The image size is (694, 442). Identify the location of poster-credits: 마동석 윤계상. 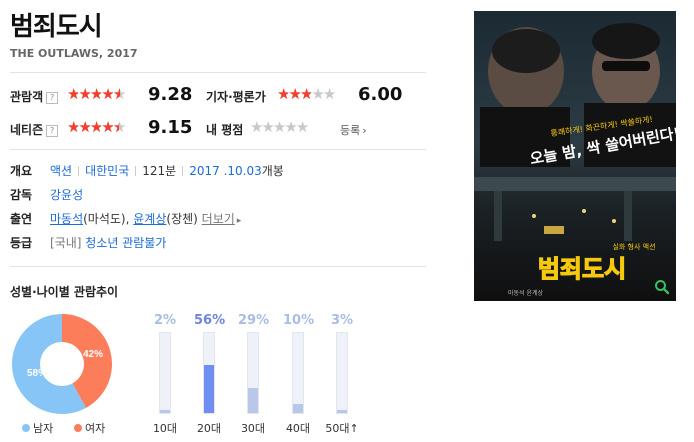
(526, 293).